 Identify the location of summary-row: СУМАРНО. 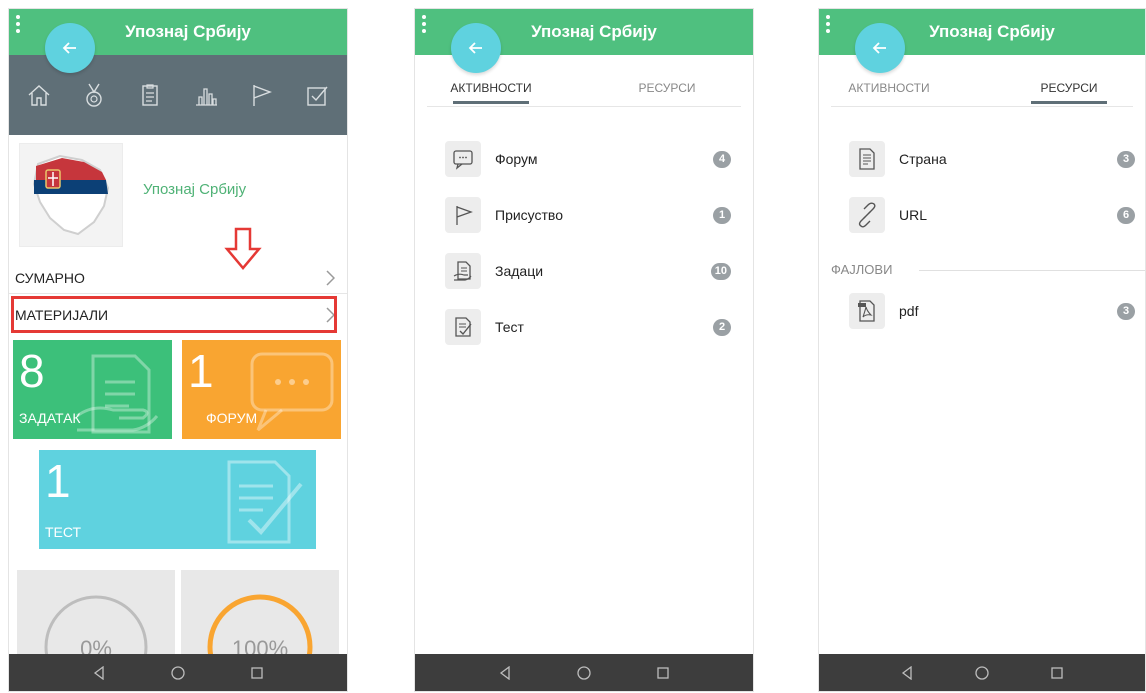
(178, 278).